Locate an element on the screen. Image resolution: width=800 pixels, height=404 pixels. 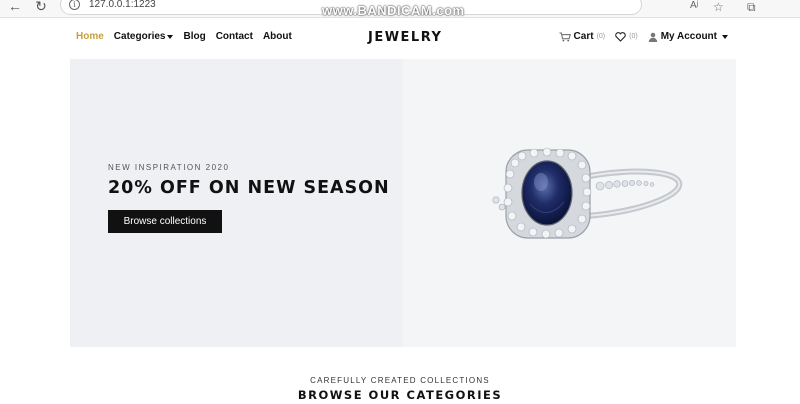
account-label: My Account is located at coordinates (688, 36).